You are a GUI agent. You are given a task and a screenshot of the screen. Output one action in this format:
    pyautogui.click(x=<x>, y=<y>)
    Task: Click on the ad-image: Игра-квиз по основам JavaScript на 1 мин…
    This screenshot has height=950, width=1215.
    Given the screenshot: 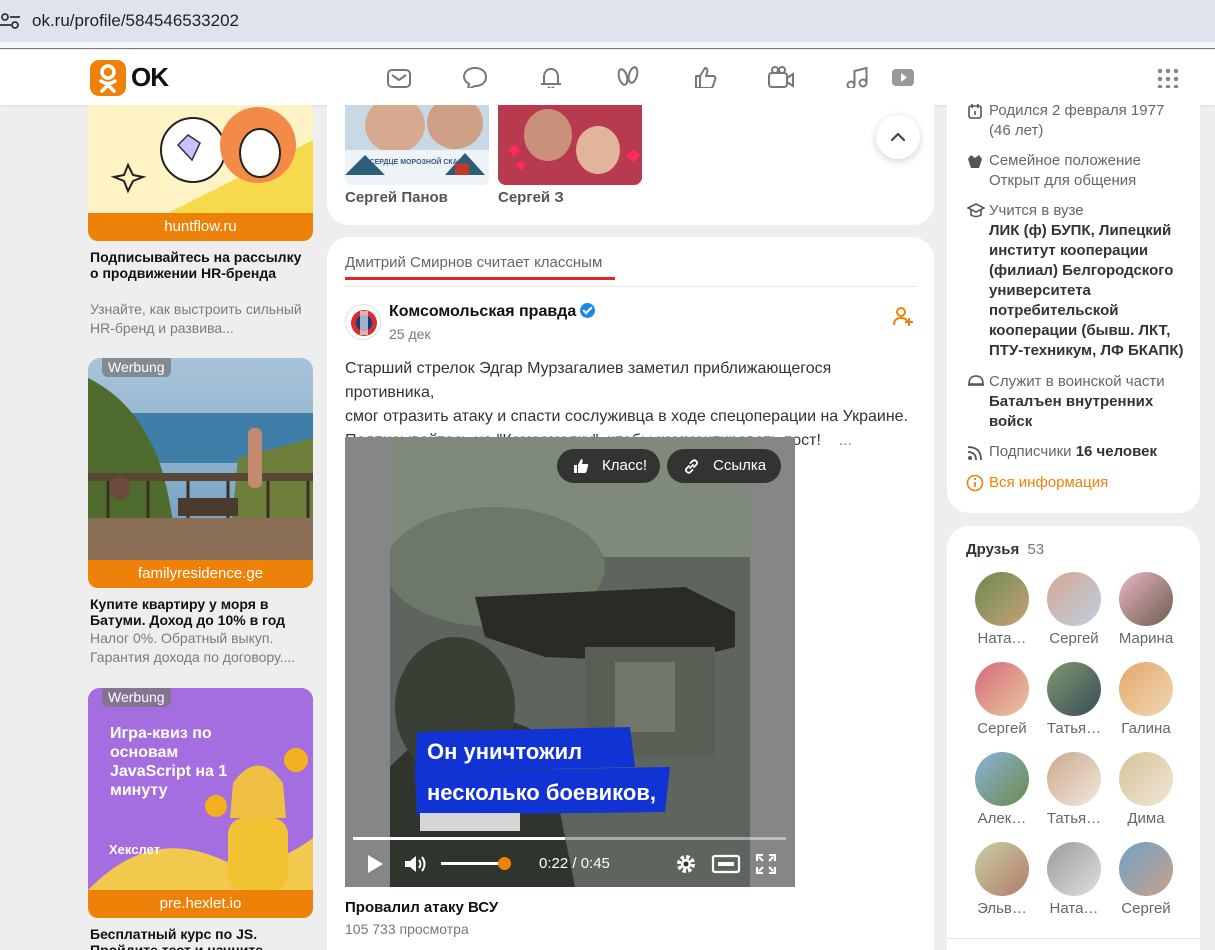 What is the action you would take?
    pyautogui.click(x=200, y=789)
    